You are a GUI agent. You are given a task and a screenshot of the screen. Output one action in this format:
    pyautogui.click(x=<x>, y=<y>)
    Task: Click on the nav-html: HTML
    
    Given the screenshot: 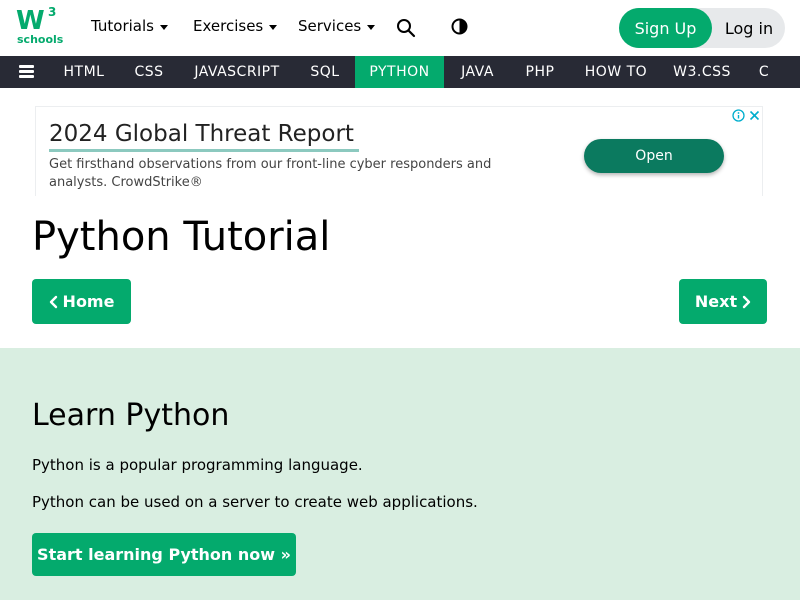 What is the action you would take?
    pyautogui.click(x=84, y=72)
    